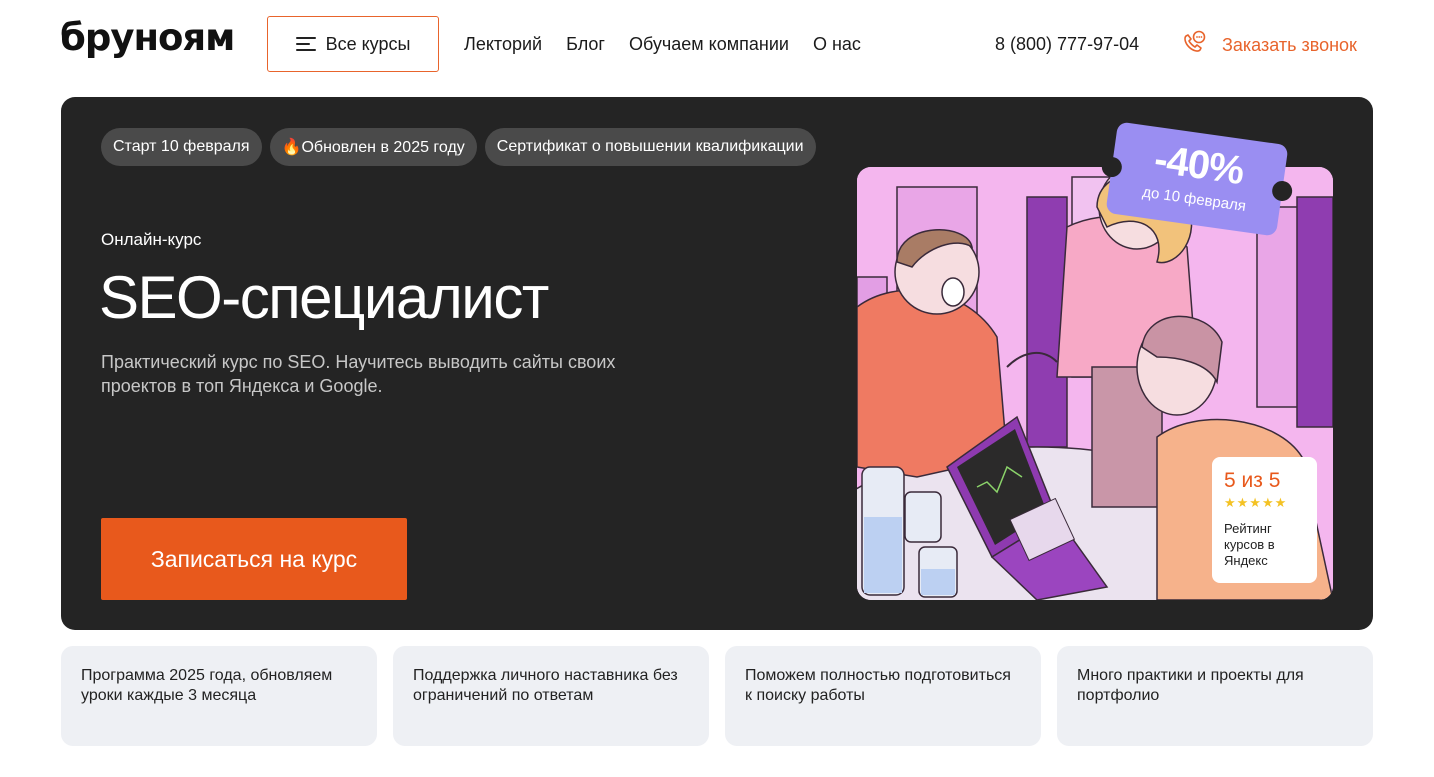 This screenshot has height=777, width=1434. Describe the element at coordinates (373, 147) in the screenshot. I see `tag-updated: 🔥Обновлен в 2025 году` at that location.